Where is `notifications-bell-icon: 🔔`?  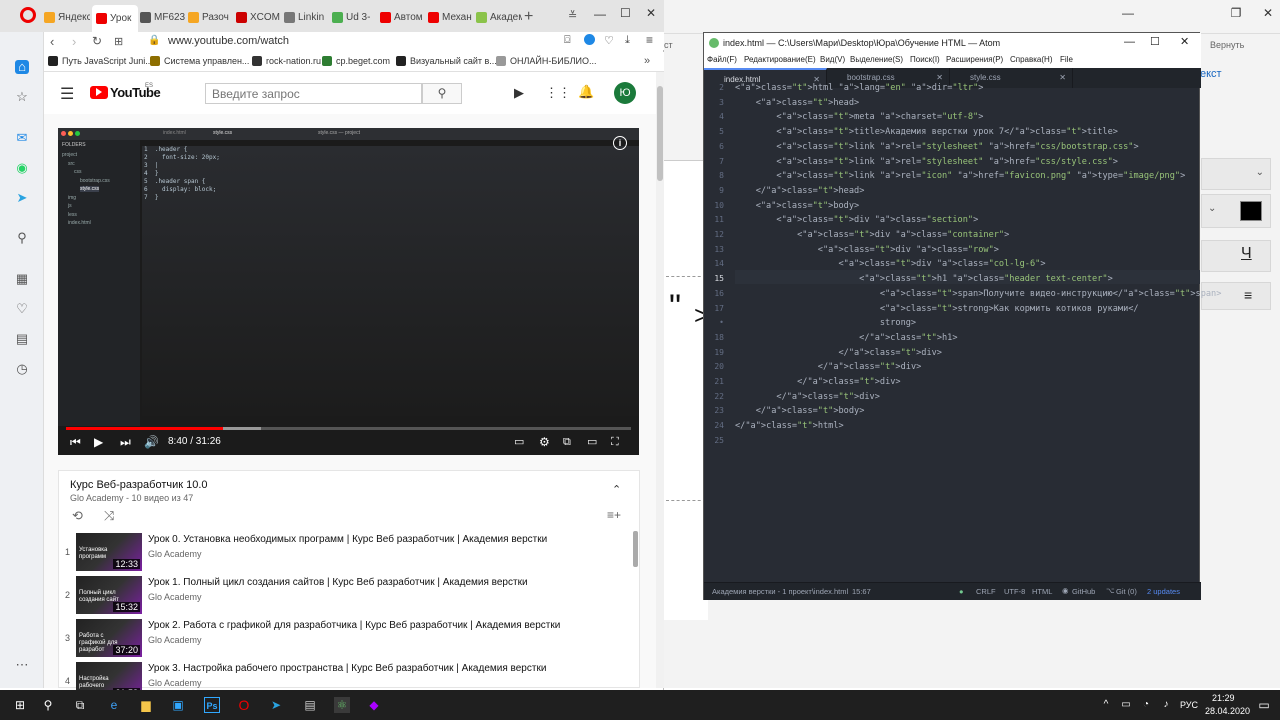
notifications-bell-icon: 🔔 is located at coordinates (586, 92).